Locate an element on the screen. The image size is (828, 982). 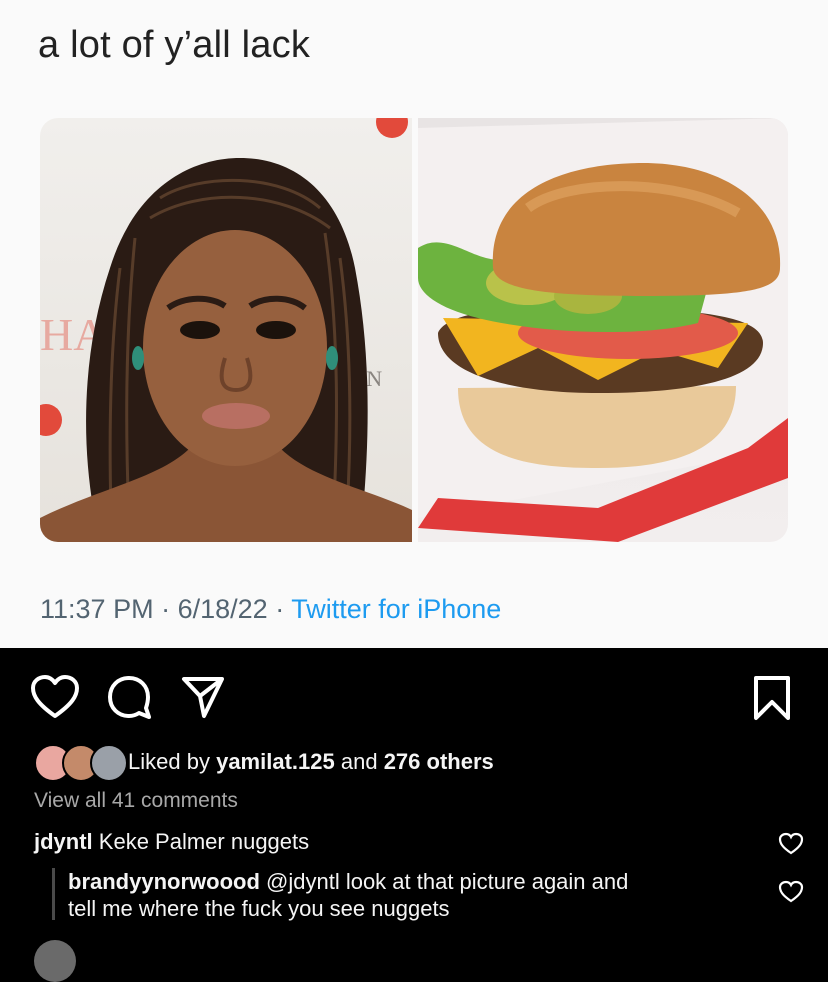
comment-text: Keke Palmer nuggets is located at coordinates (204, 841).